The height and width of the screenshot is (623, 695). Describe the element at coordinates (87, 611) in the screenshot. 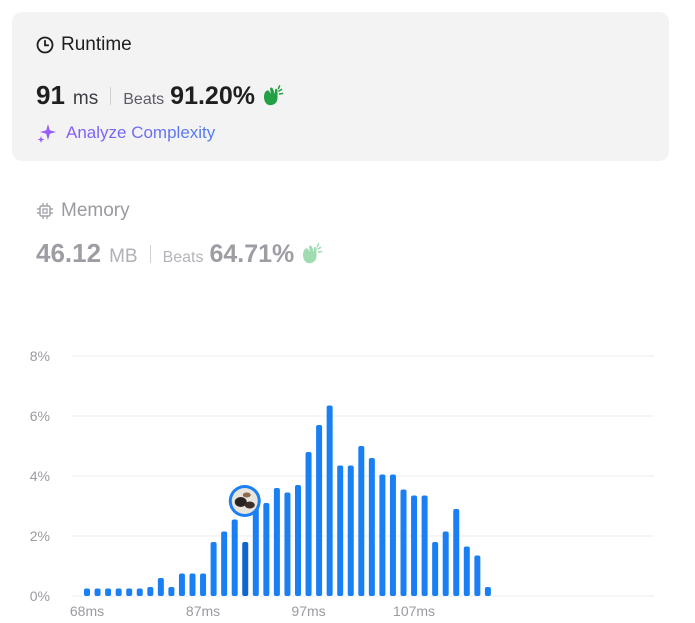

I see `x-tick-label: 68ms` at that location.